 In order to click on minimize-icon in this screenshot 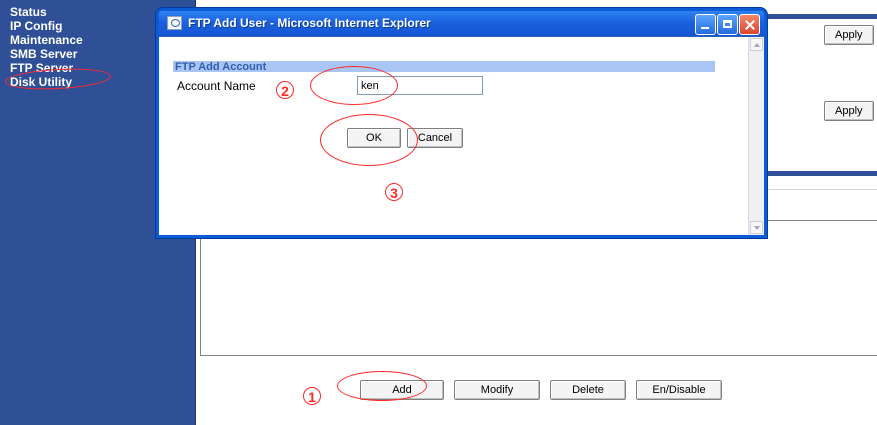, I will do `click(705, 24)`.